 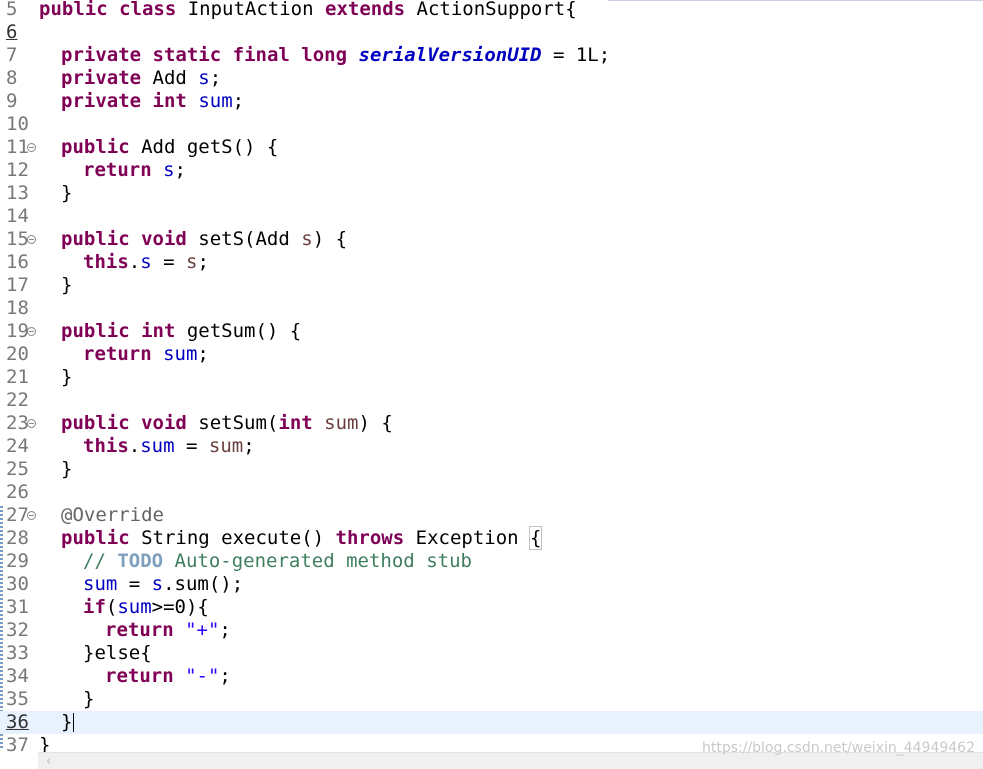 What do you see at coordinates (365, 10) in the screenshot?
I see `code-token: extends` at bounding box center [365, 10].